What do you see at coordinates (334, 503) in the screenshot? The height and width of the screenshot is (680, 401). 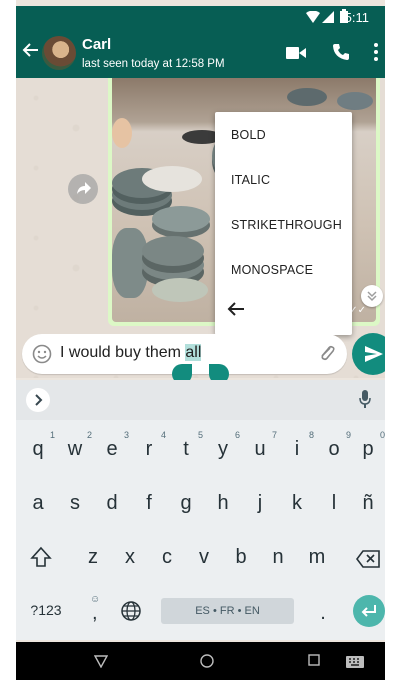 I see `key-l: l` at bounding box center [334, 503].